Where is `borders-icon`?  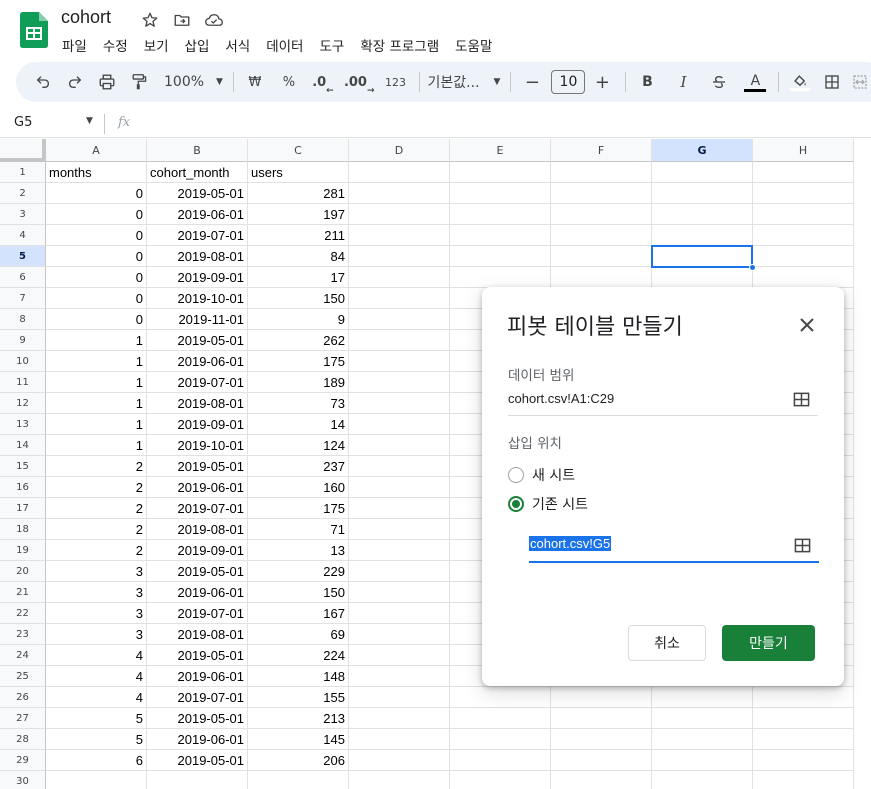
borders-icon is located at coordinates (832, 82).